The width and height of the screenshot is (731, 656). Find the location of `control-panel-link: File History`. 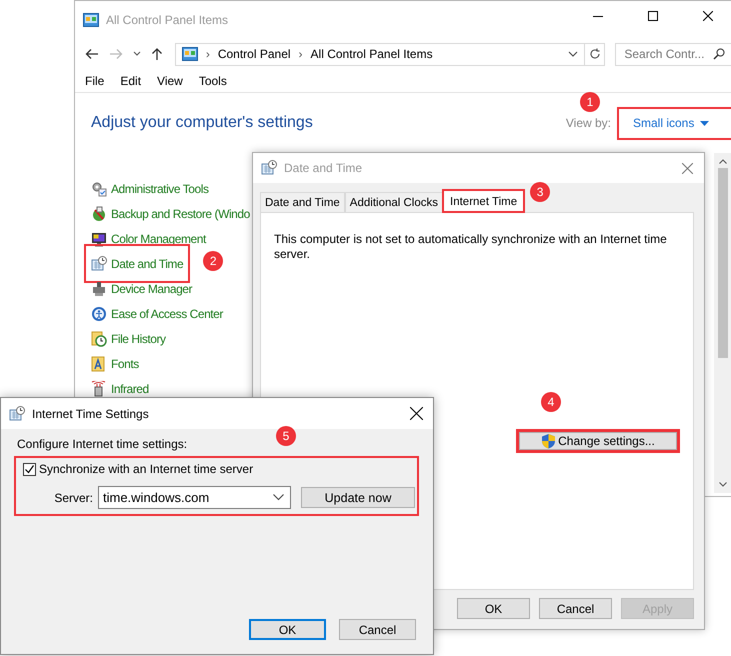

control-panel-link: File History is located at coordinates (138, 339).